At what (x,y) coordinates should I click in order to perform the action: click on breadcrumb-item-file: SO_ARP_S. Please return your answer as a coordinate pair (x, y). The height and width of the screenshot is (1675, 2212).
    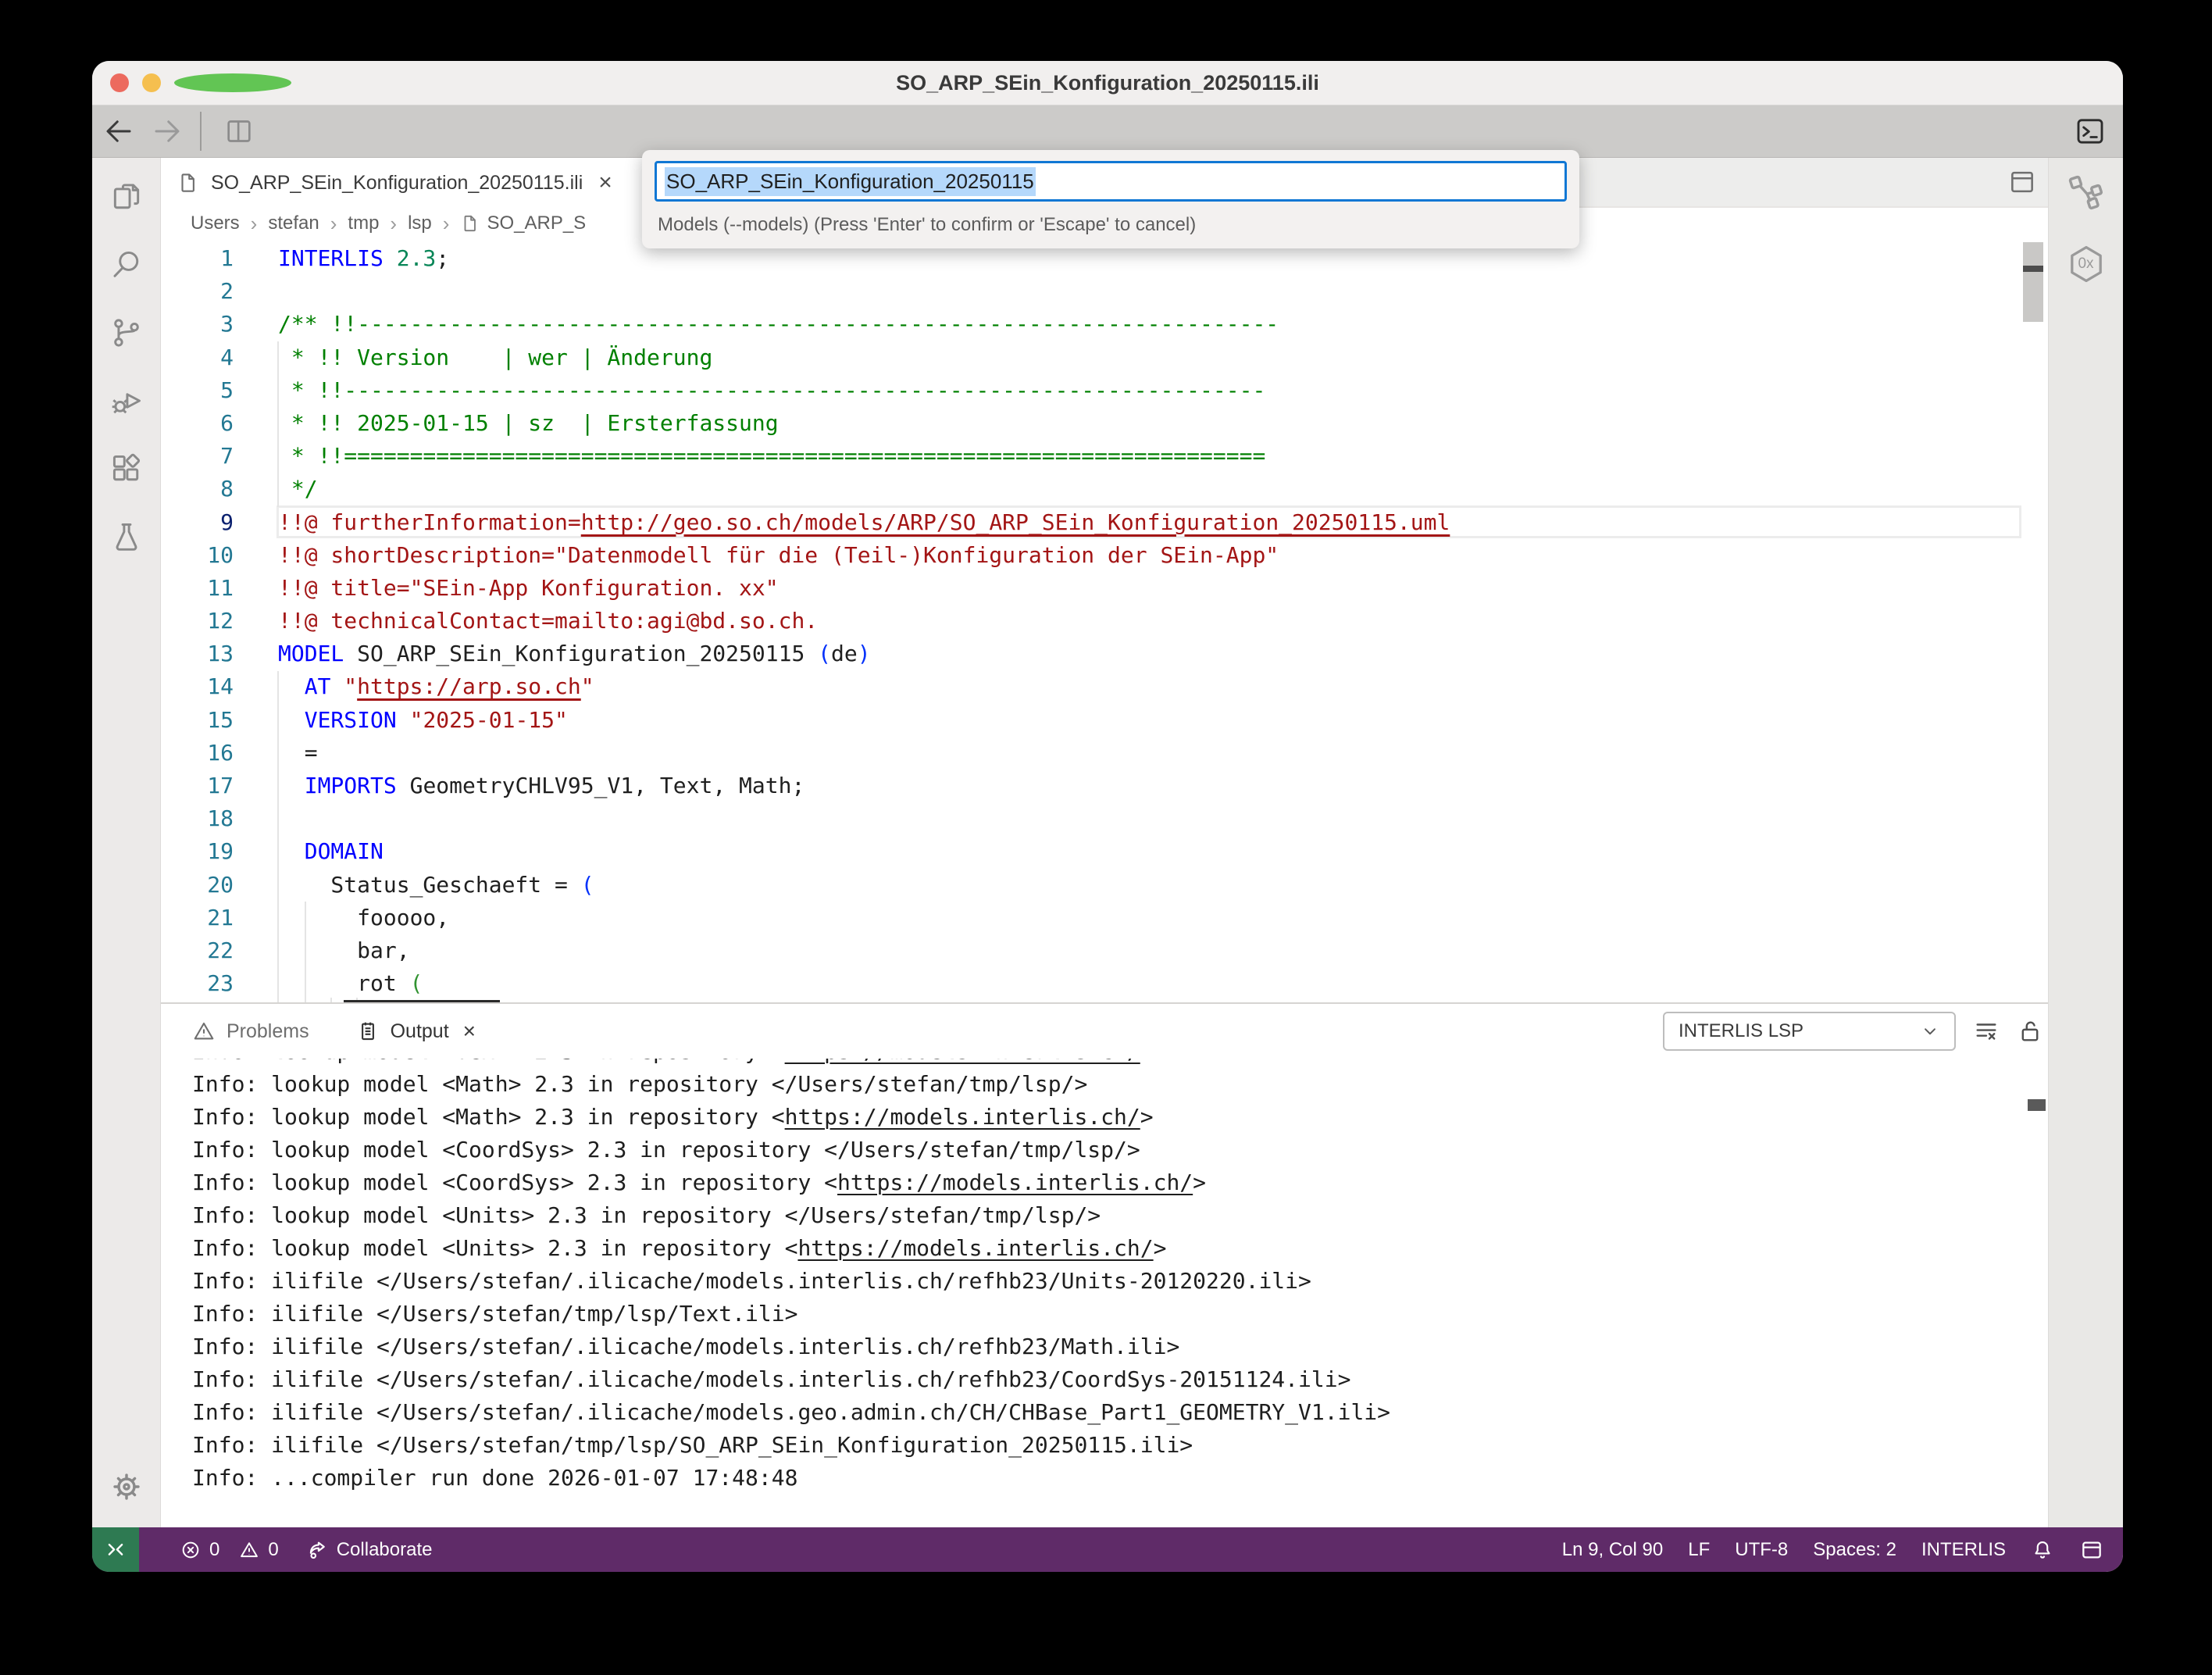
    Looking at the image, I should click on (523, 223).